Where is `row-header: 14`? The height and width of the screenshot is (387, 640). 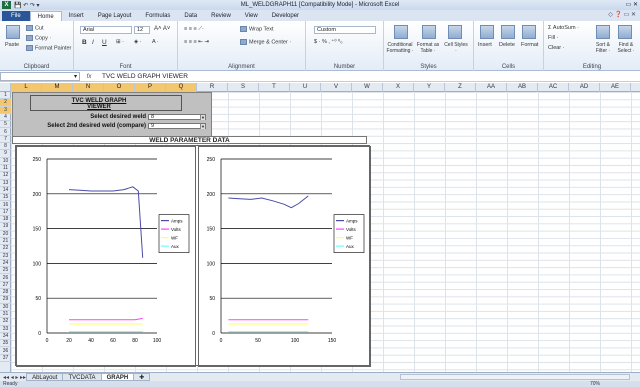
row-header: 14 is located at coordinates (5, 191).